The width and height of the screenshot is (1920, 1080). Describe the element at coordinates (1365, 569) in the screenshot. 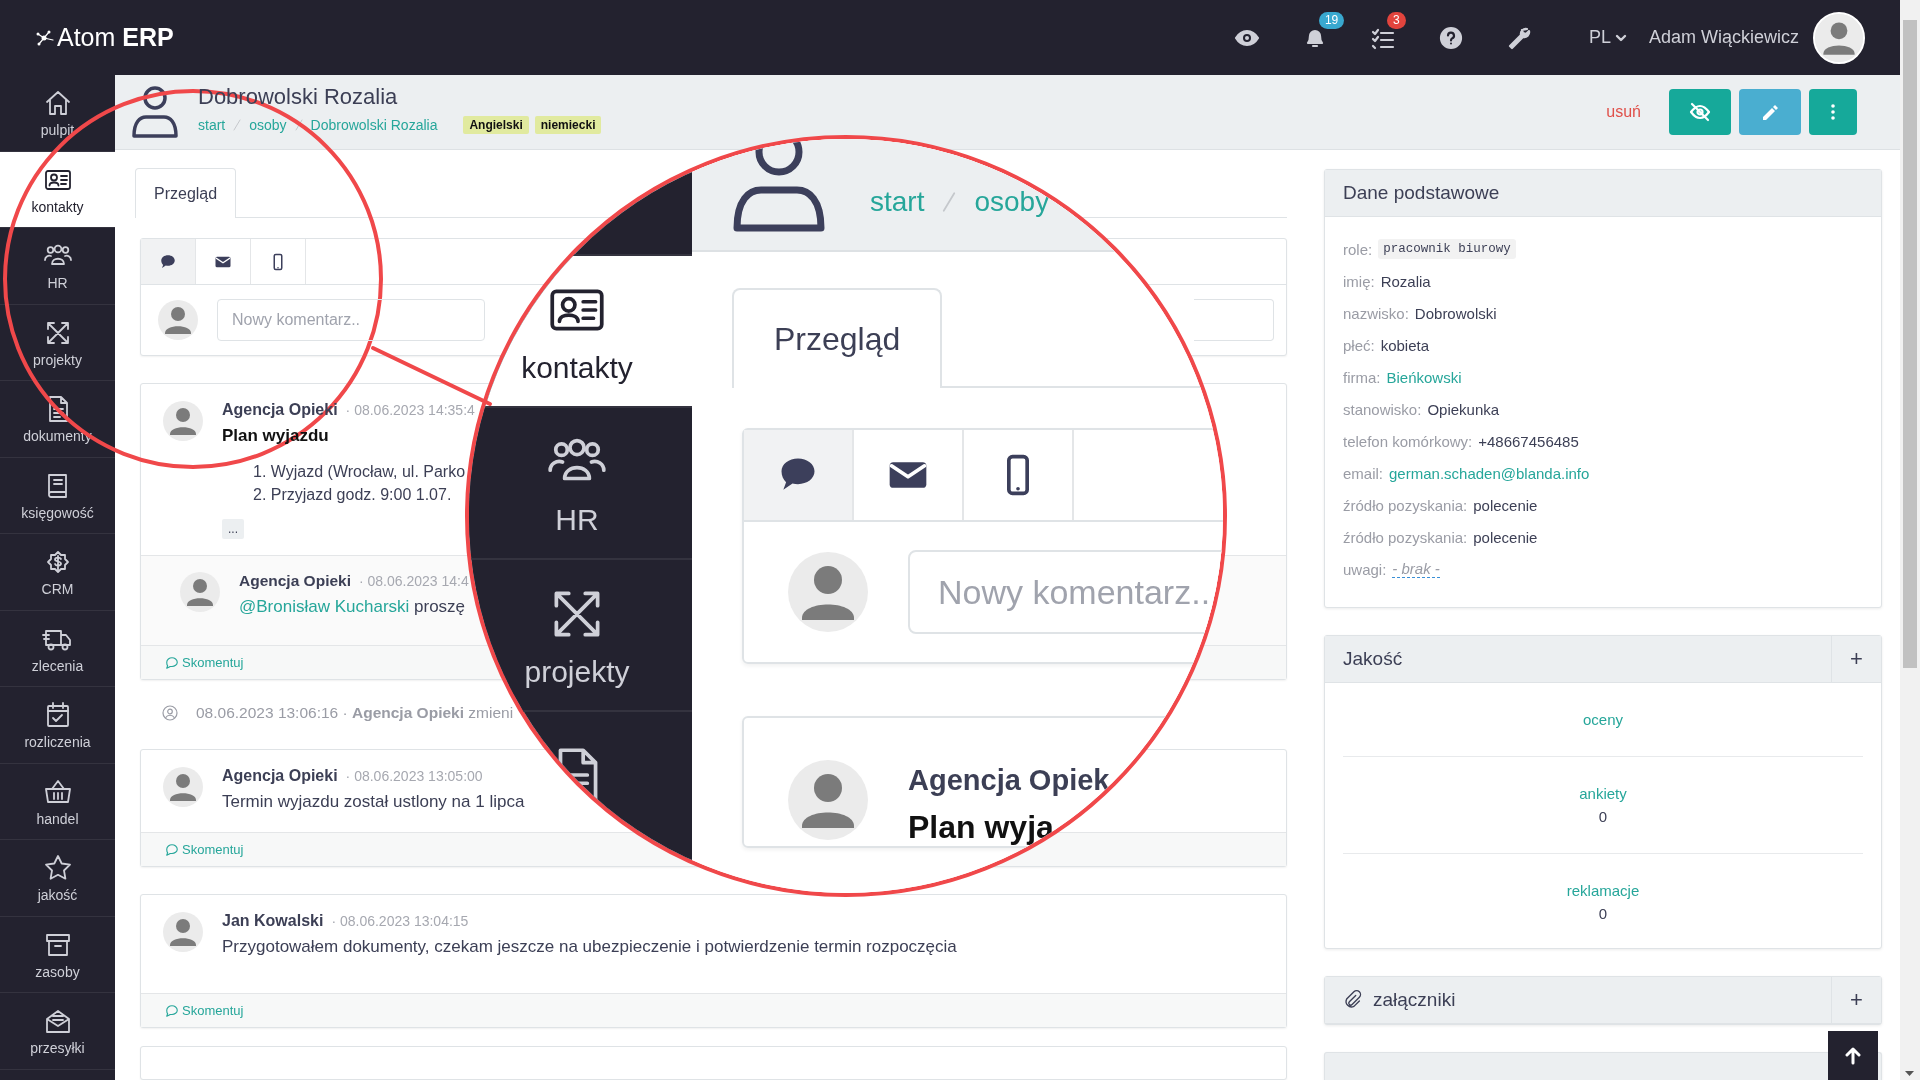

I see `field-label: uwagi:` at that location.